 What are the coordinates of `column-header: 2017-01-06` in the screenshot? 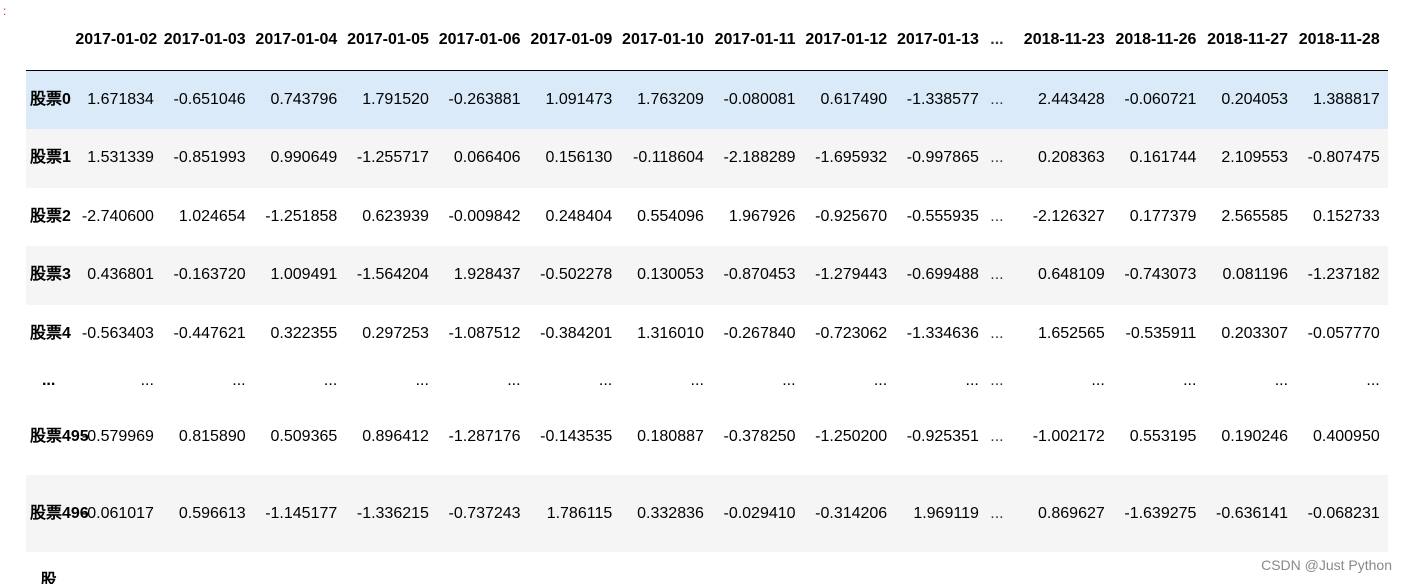 It's located at (478, 39).